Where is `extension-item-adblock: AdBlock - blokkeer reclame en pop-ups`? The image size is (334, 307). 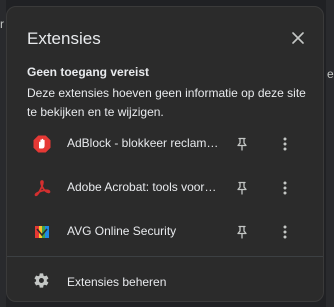 extension-item-adblock: AdBlock - blokkeer reclame en pop-ups is located at coordinates (166, 144).